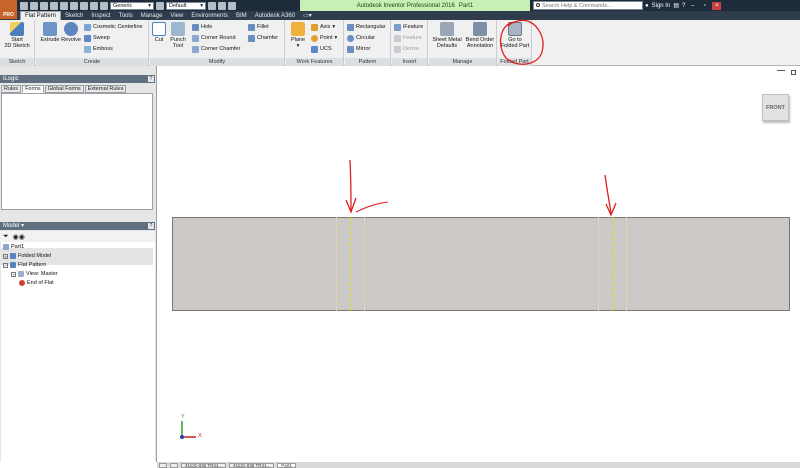  I want to click on ucs-button: UCS, so click(321, 49).